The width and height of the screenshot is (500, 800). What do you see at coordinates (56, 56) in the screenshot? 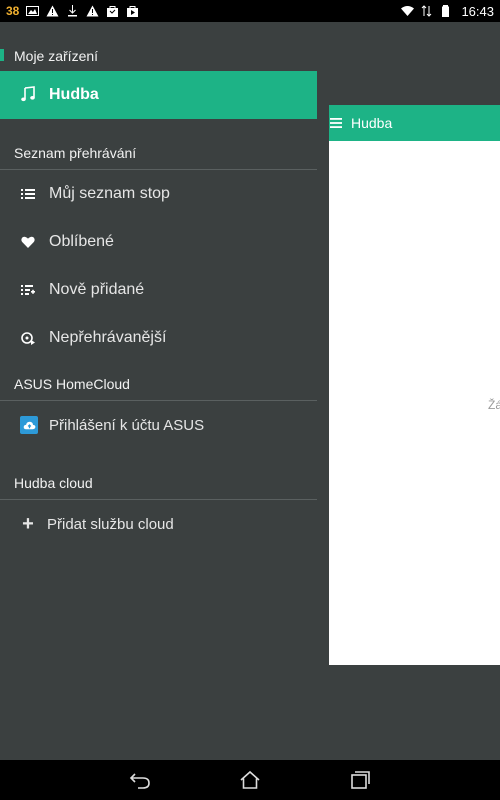
I see `section-label: Moje zařízení` at bounding box center [56, 56].